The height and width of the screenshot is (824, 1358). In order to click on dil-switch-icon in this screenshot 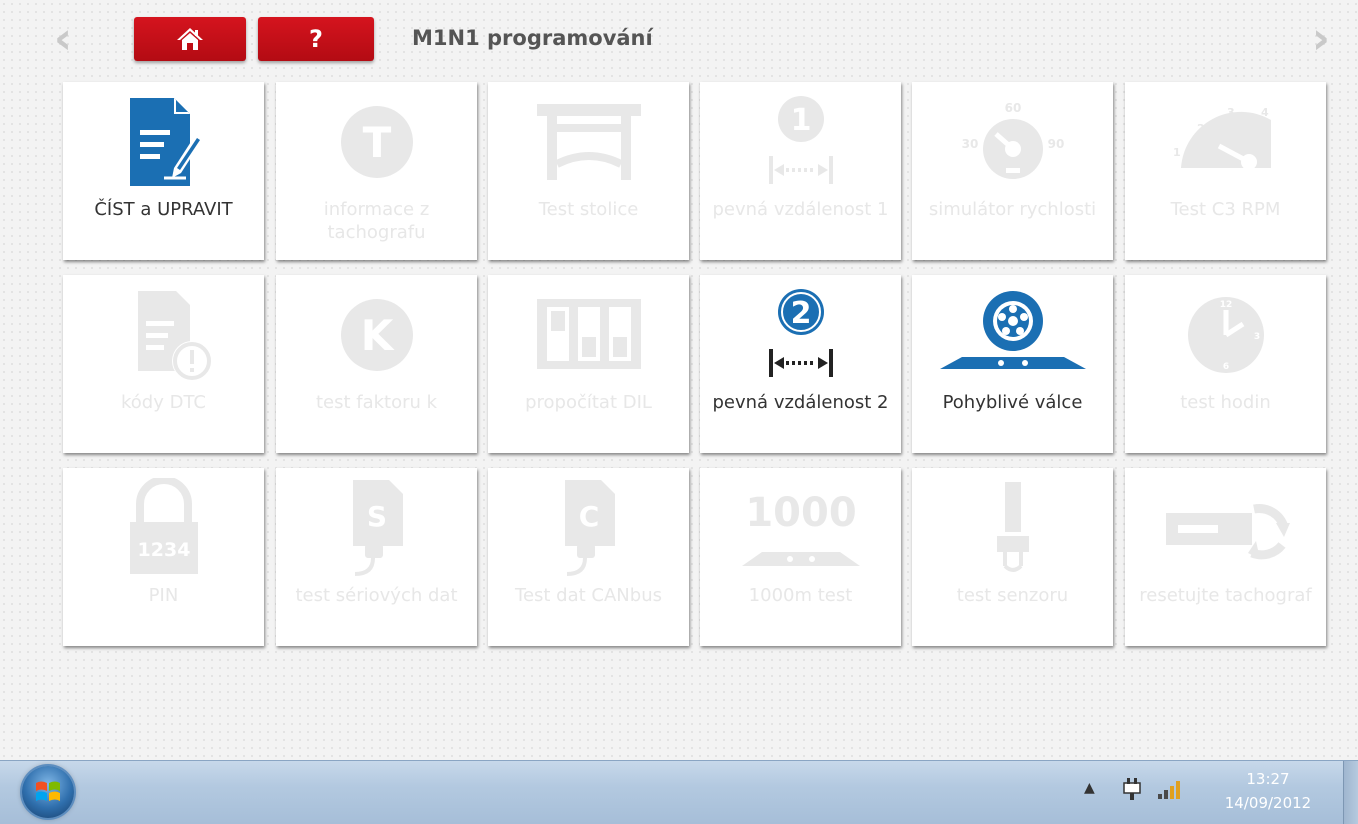, I will do `click(589, 335)`.